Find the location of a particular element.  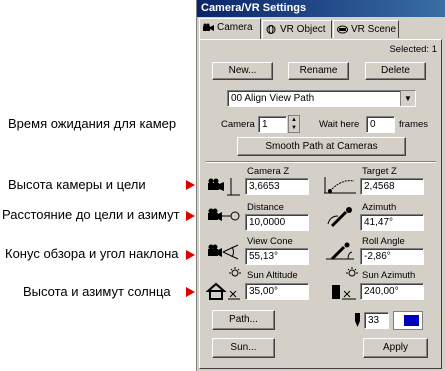

azimuth-icon is located at coordinates (339, 217).